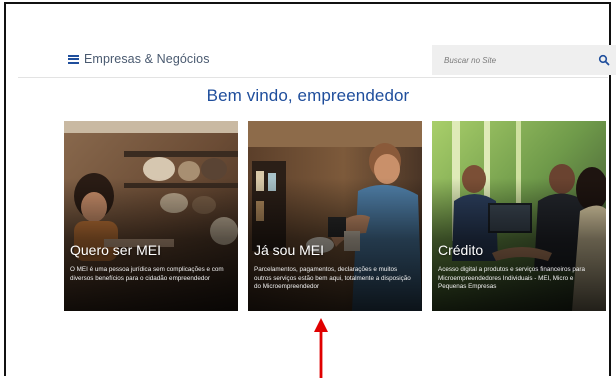 The width and height of the screenshot is (616, 378). What do you see at coordinates (460, 250) in the screenshot?
I see `card-title: Crédito` at bounding box center [460, 250].